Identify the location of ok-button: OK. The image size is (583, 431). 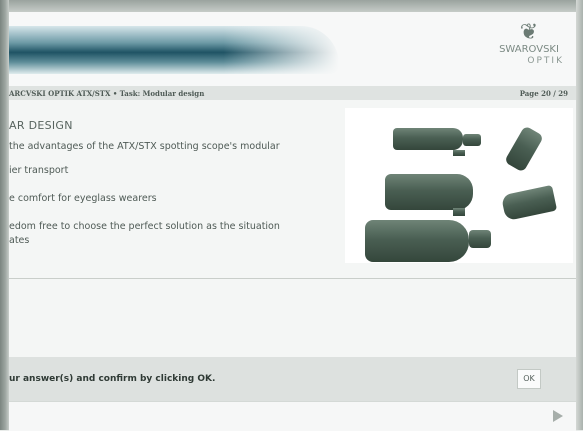
(529, 379).